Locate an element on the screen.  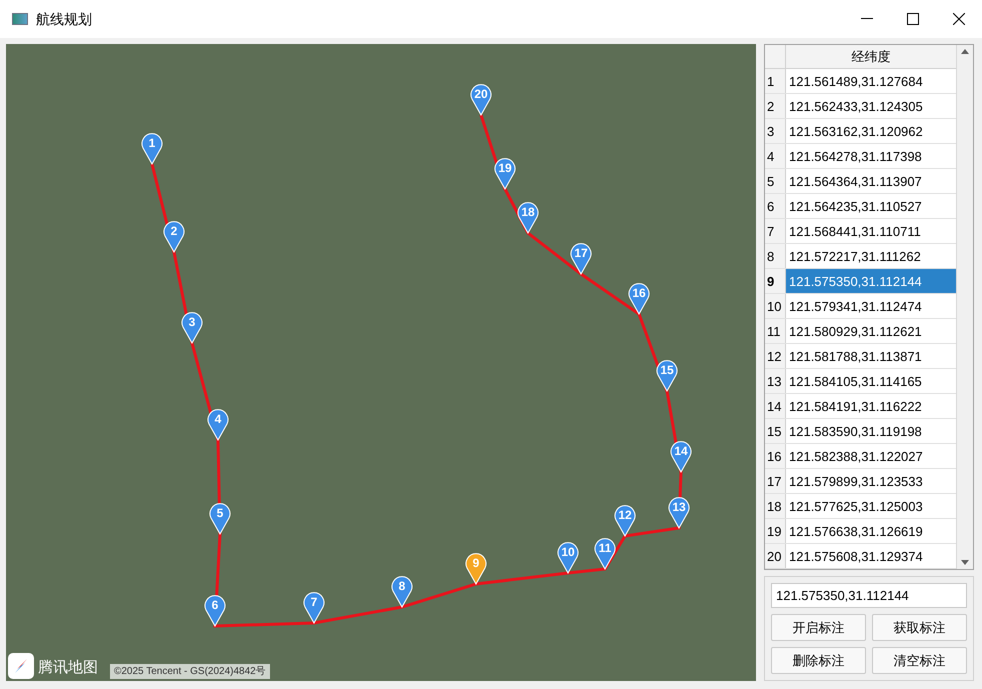
table-cell: 121.564278,31.117398 is located at coordinates (871, 156).